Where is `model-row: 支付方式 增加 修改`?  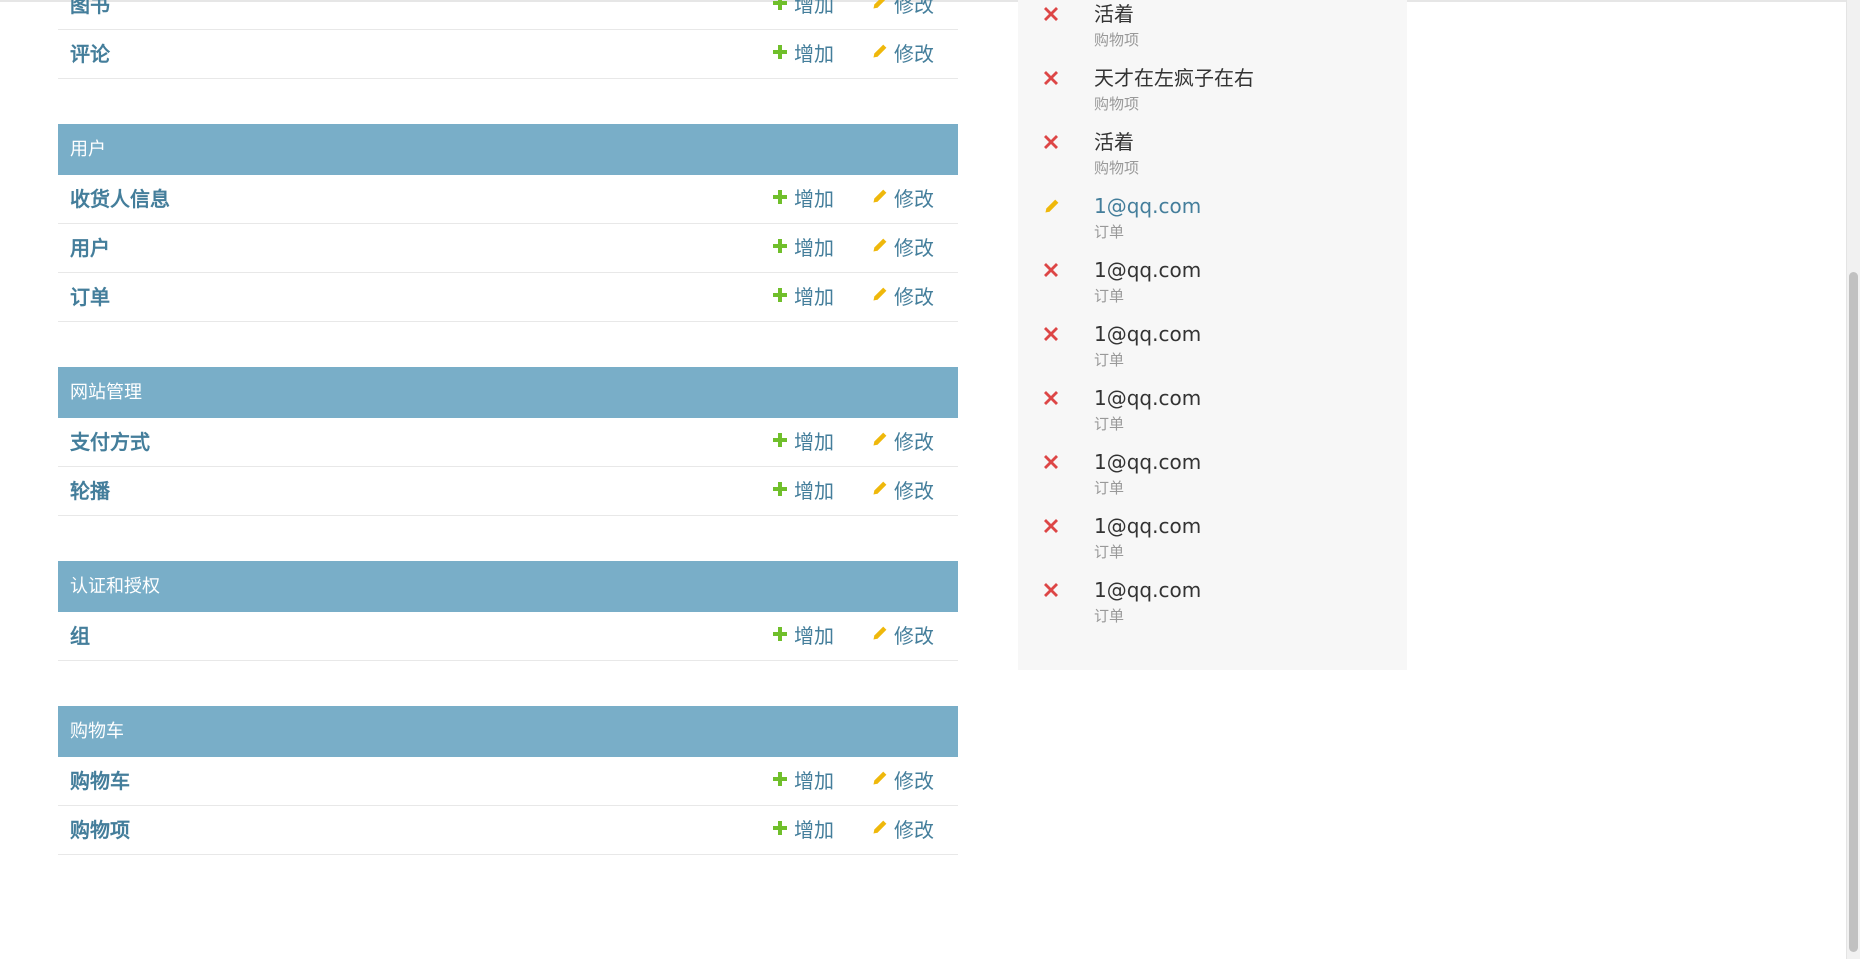
model-row: 支付方式 增加 修改 is located at coordinates (508, 442).